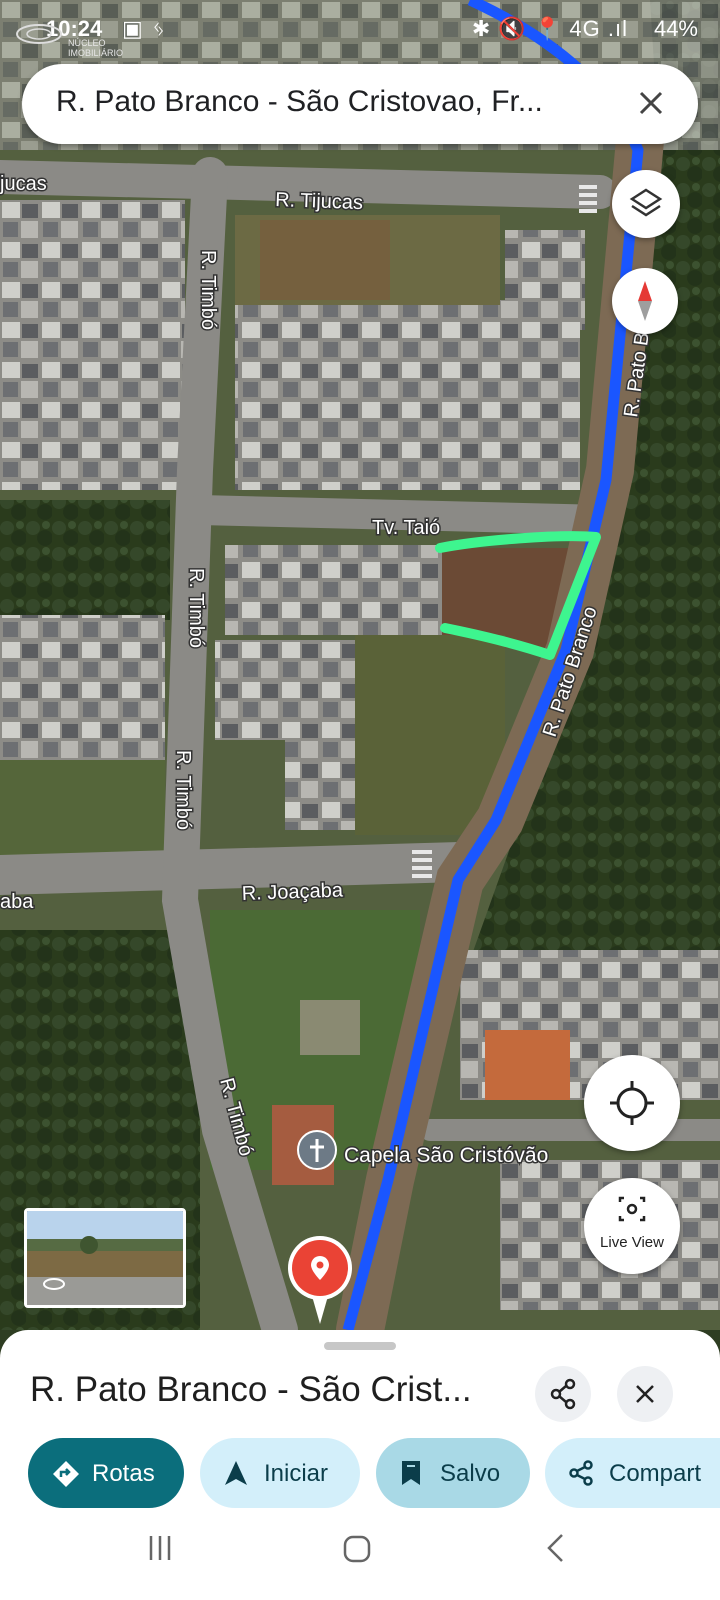  What do you see at coordinates (549, 28) in the screenshot?
I see `status-icons: ✱ 🔇 📍 4G .ıl` at bounding box center [549, 28].